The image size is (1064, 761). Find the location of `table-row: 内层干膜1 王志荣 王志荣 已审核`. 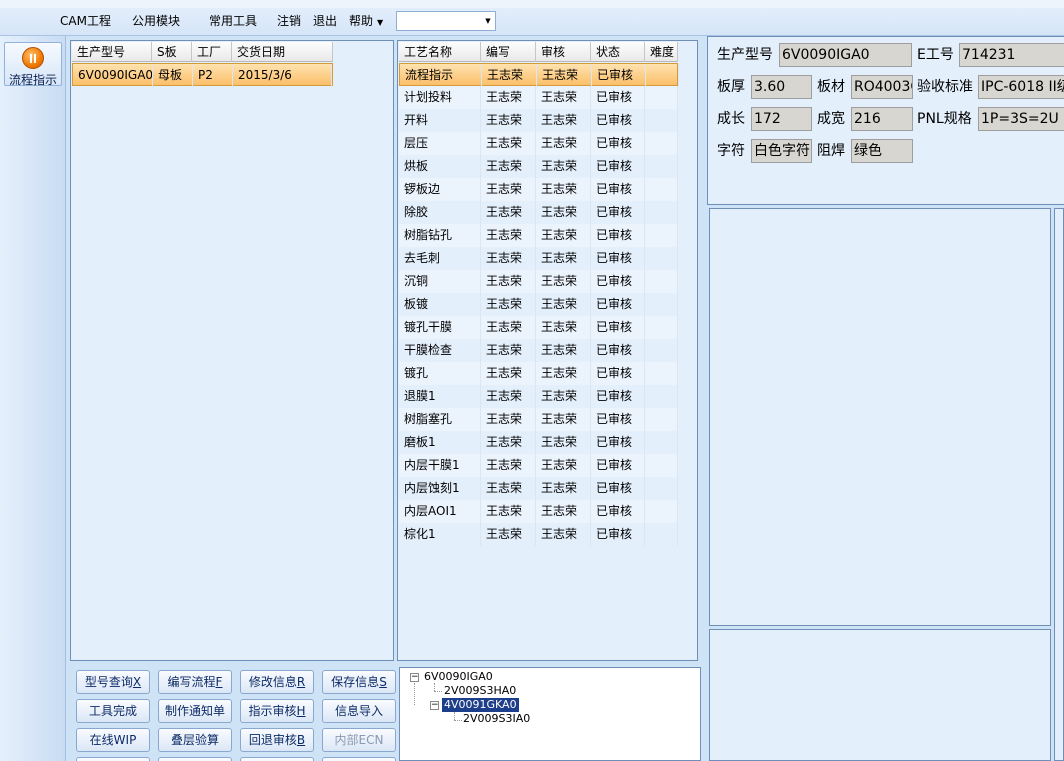

table-row: 内层干膜1 王志荣 王志荣 已审核 is located at coordinates (538, 465).